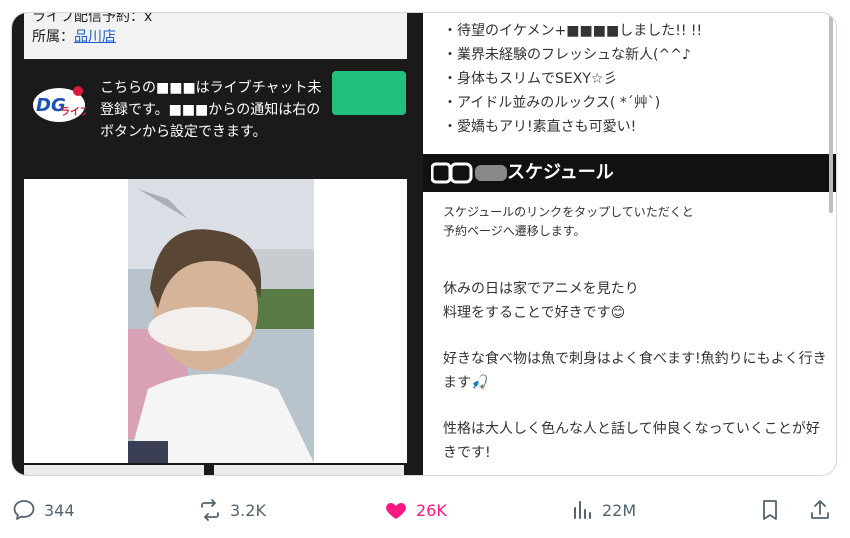  I want to click on info-box: ライフ配信予約：x 所属：品川店, so click(215, 36).